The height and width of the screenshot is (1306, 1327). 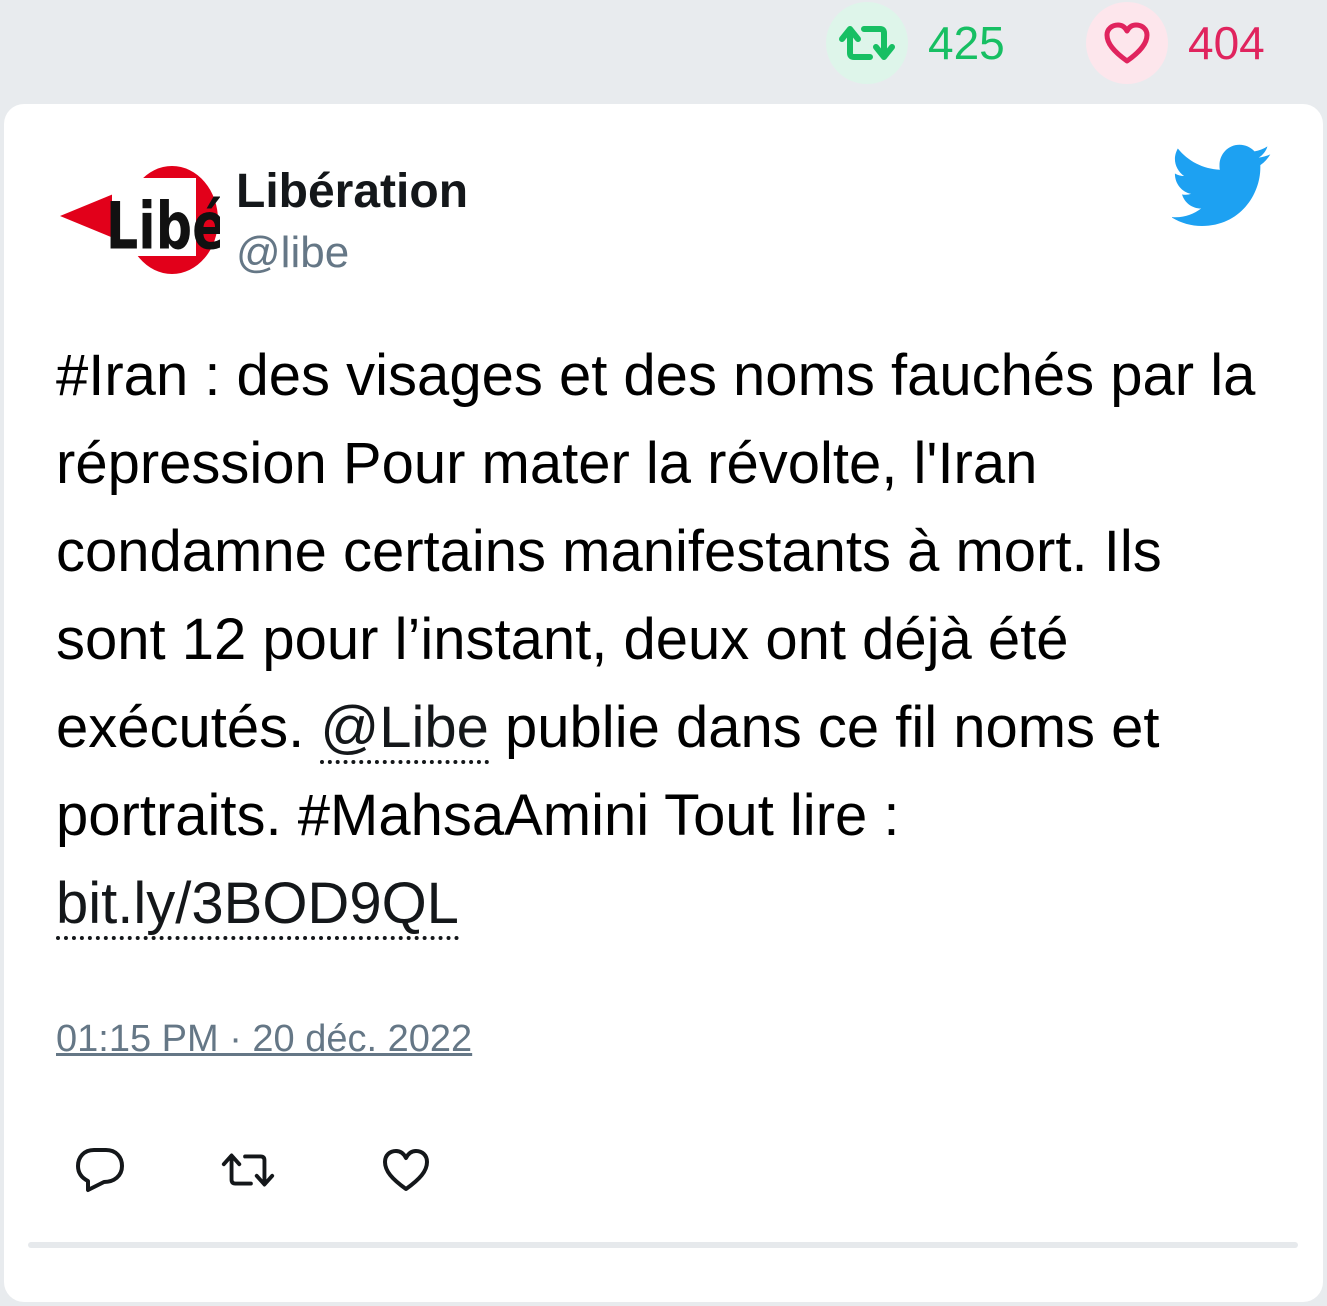 What do you see at coordinates (1175, 43) in the screenshot?
I see `like-stat: 404` at bounding box center [1175, 43].